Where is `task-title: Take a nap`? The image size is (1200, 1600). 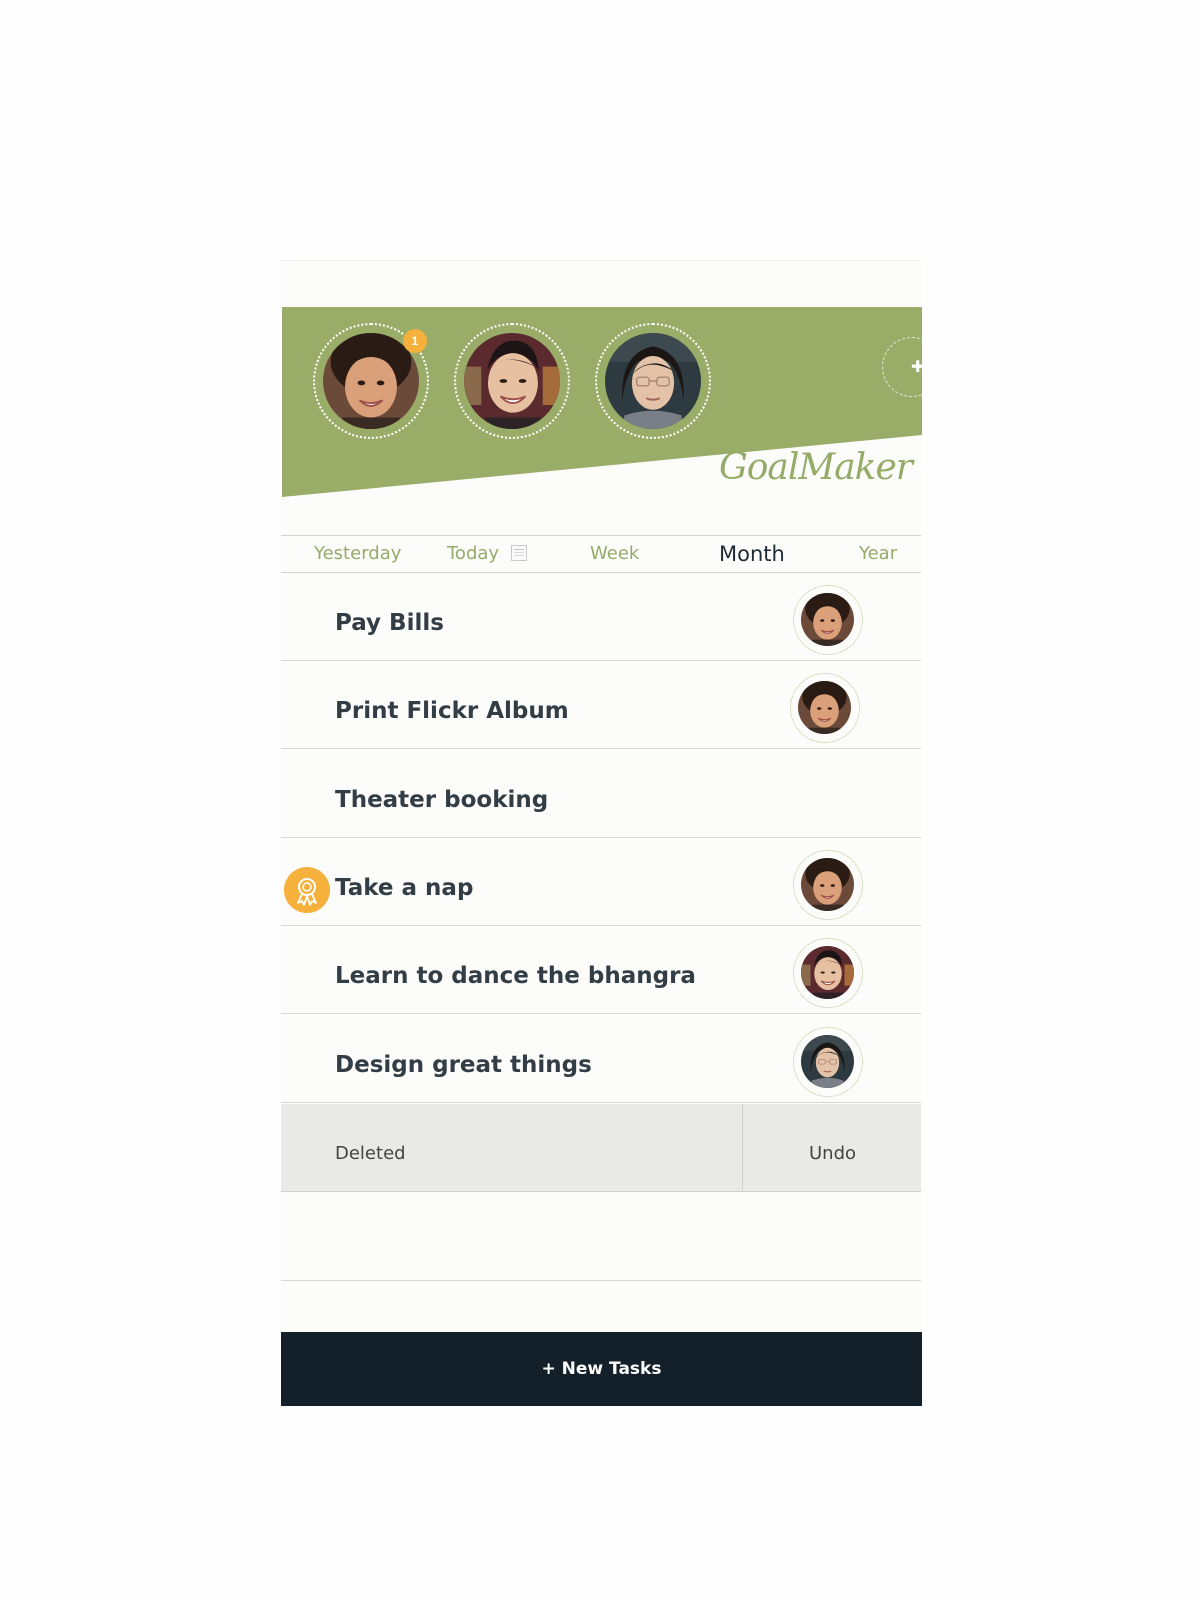 task-title: Take a nap is located at coordinates (404, 888).